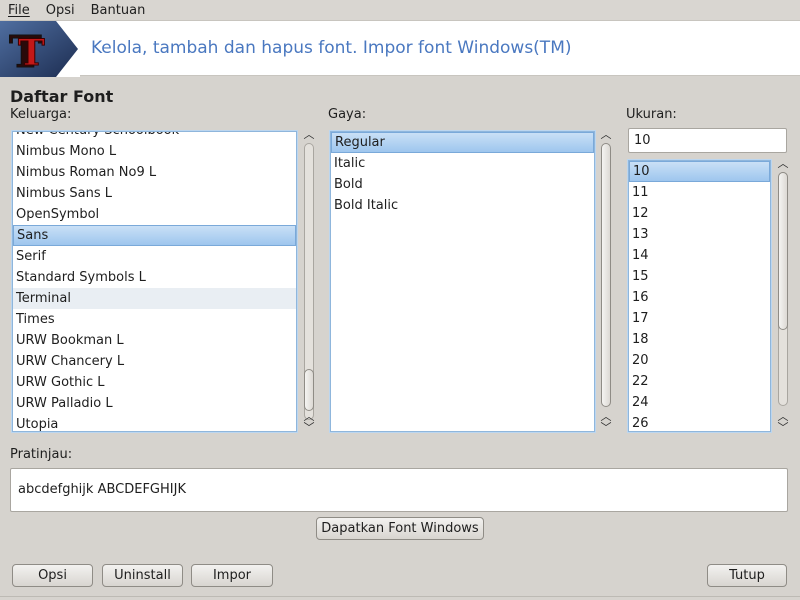 The height and width of the screenshot is (600, 800). I want to click on family-list-item: Sans, so click(154, 235).